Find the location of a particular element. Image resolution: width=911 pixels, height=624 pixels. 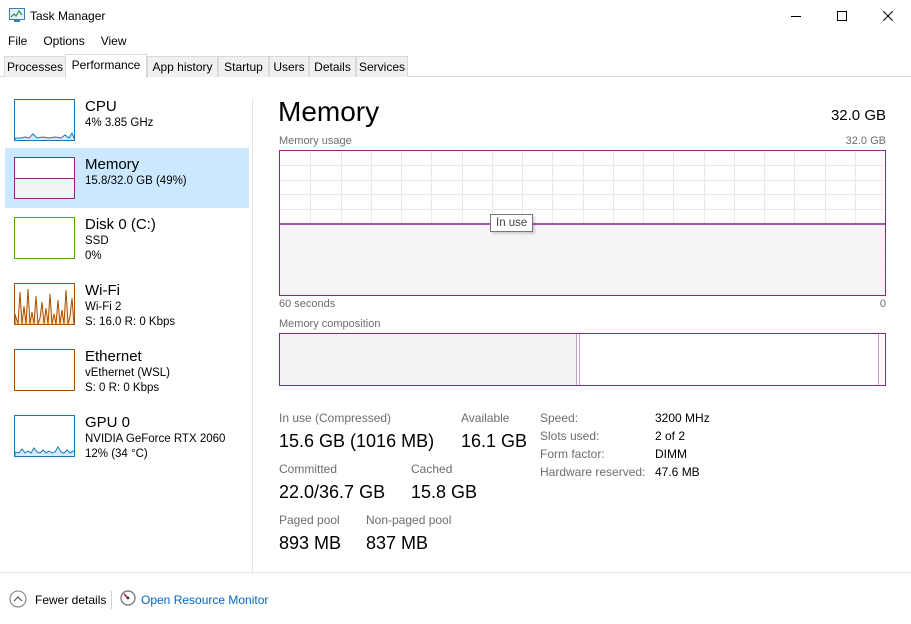

footer-bar: Fewer details Open Resource Monitor is located at coordinates (455, 598).